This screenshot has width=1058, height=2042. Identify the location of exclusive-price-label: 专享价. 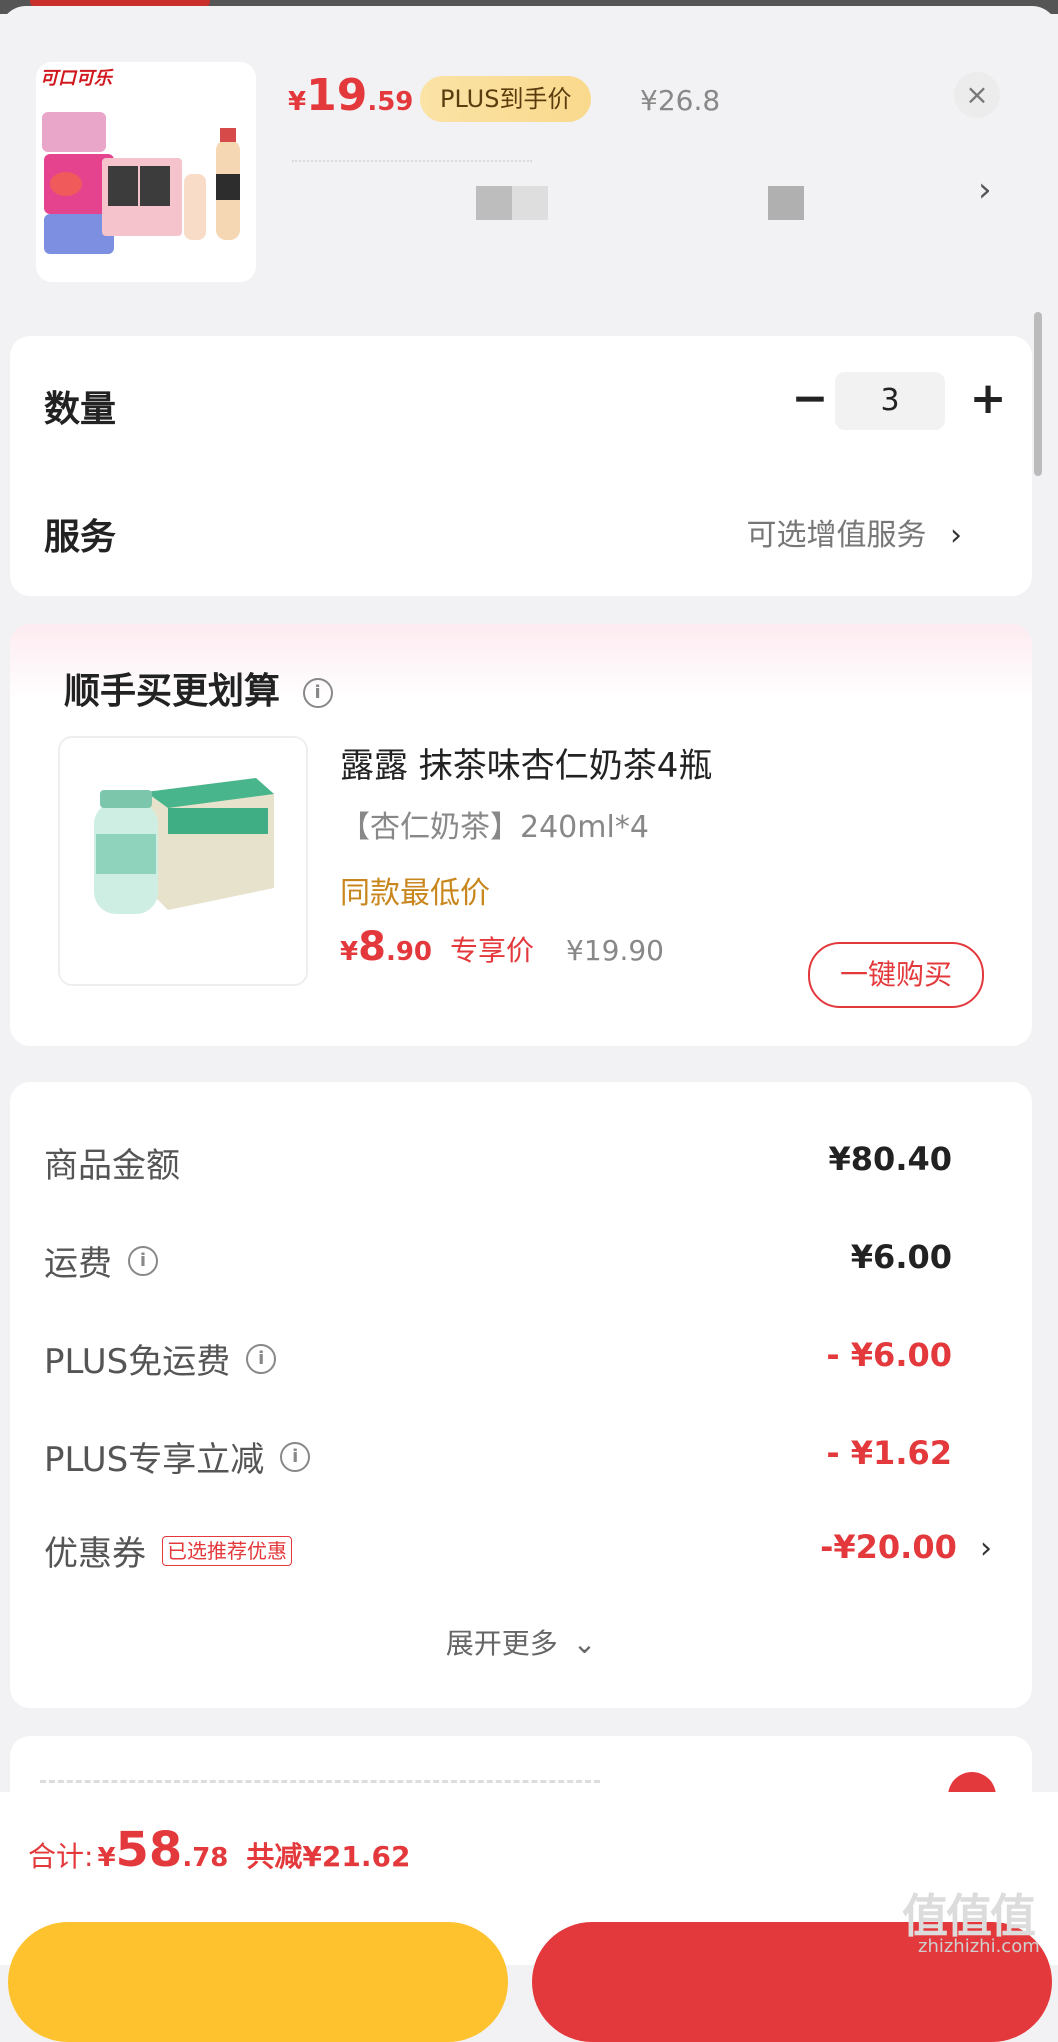
(492, 950).